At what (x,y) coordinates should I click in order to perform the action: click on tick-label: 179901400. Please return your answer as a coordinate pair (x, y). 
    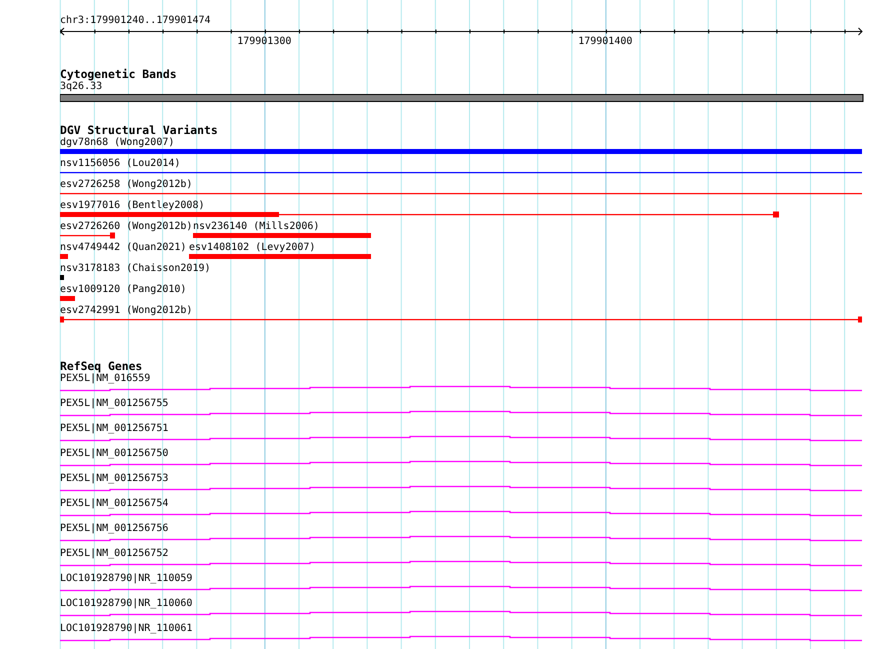
    Looking at the image, I should click on (605, 41).